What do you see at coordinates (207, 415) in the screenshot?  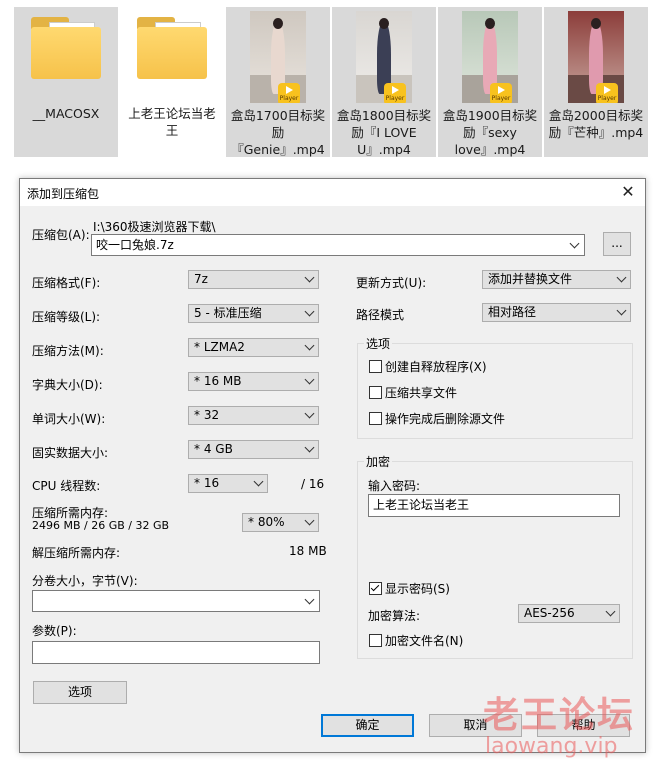 I see `word-value: * 32` at bounding box center [207, 415].